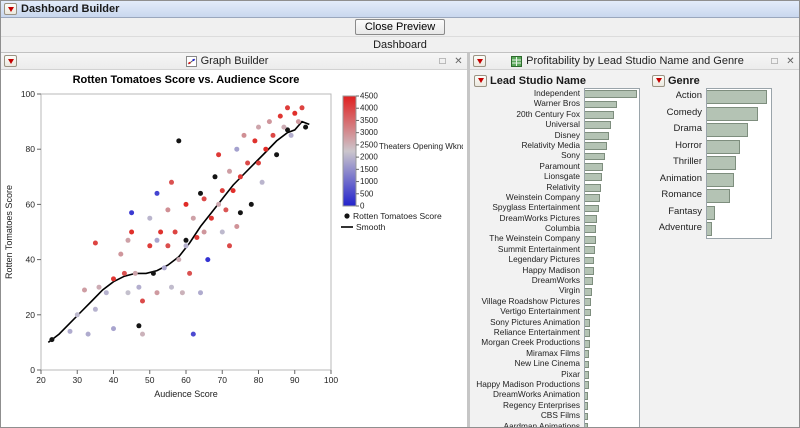 This screenshot has height=428, width=800. Describe the element at coordinates (442, 61) in the screenshot. I see `maximize-icon: □` at that location.